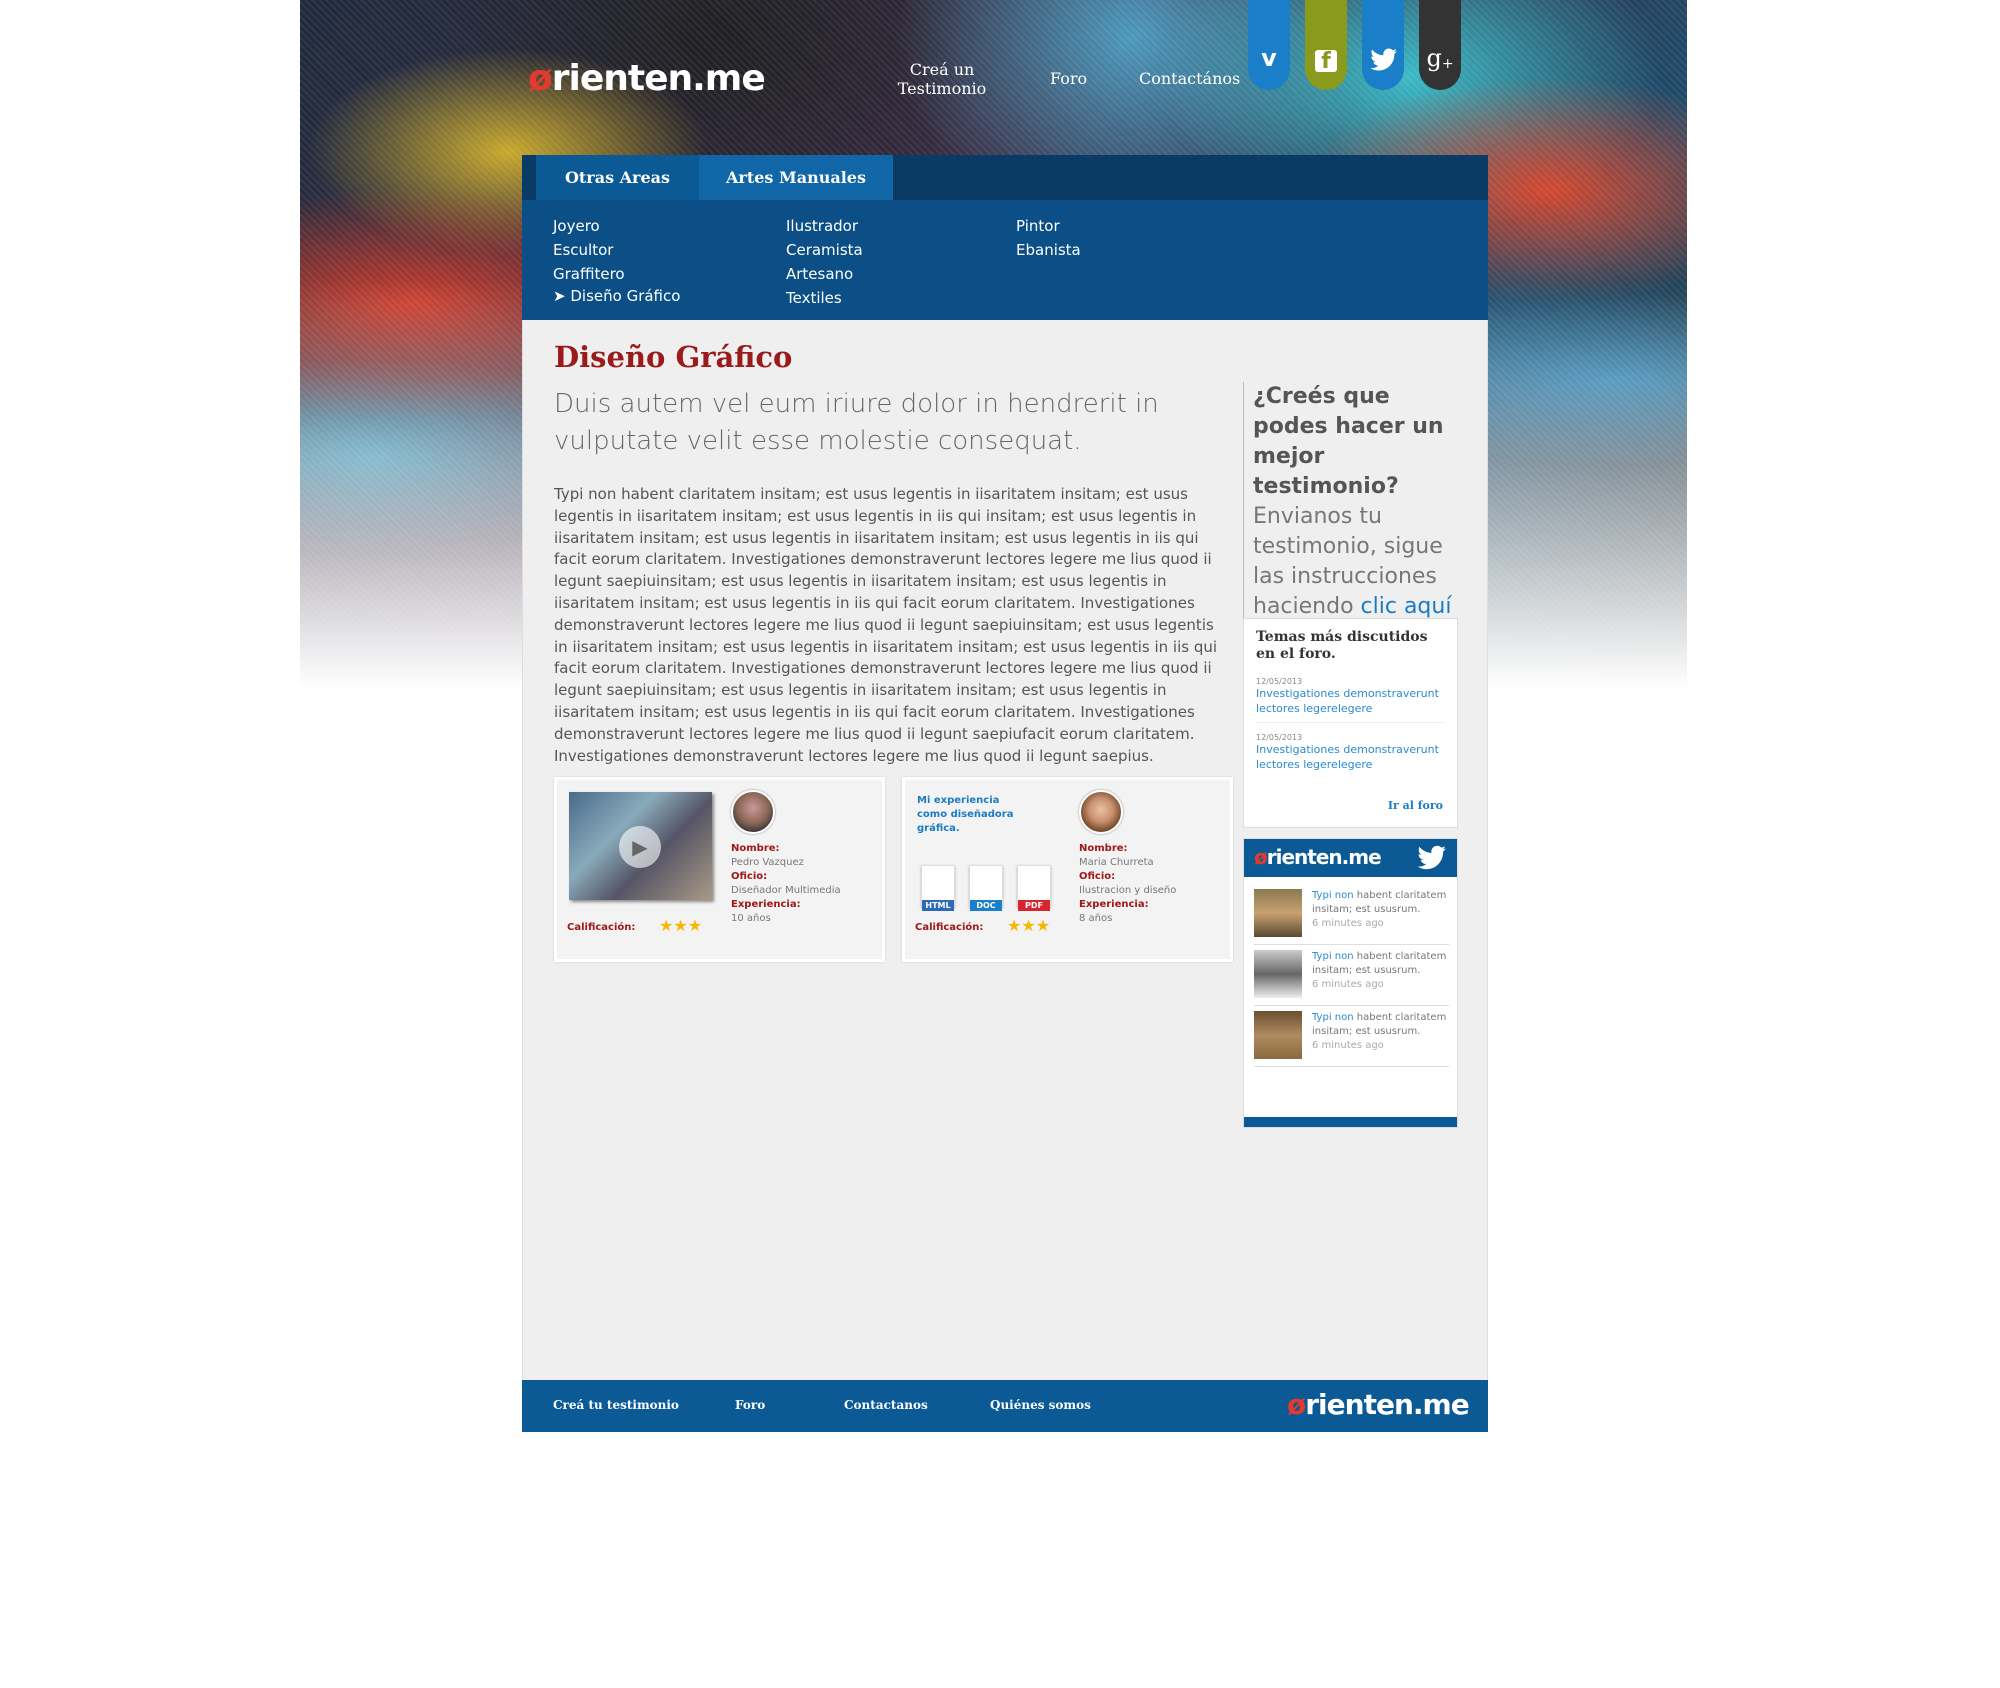 This screenshot has width=2000, height=1688. I want to click on submenu-item-artesano: Artesano, so click(824, 274).